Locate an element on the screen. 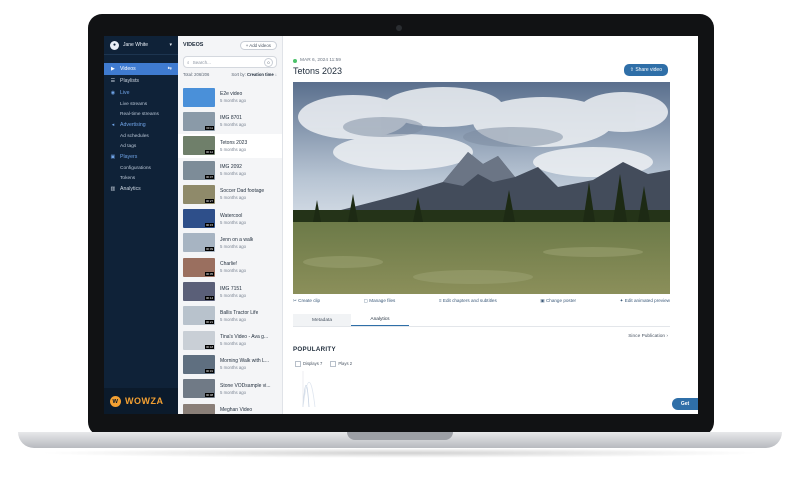 Image resolution: width=800 pixels, height=480 pixels. list-item: E2e video 5 months ago is located at coordinates (230, 97).